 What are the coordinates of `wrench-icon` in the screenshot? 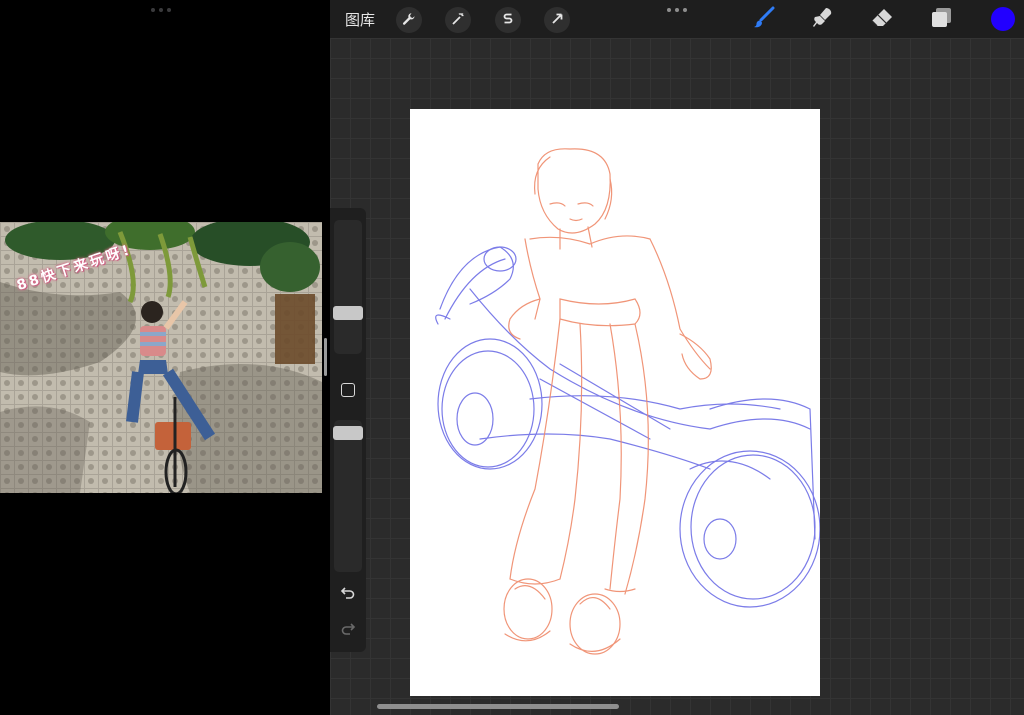 It's located at (409, 20).